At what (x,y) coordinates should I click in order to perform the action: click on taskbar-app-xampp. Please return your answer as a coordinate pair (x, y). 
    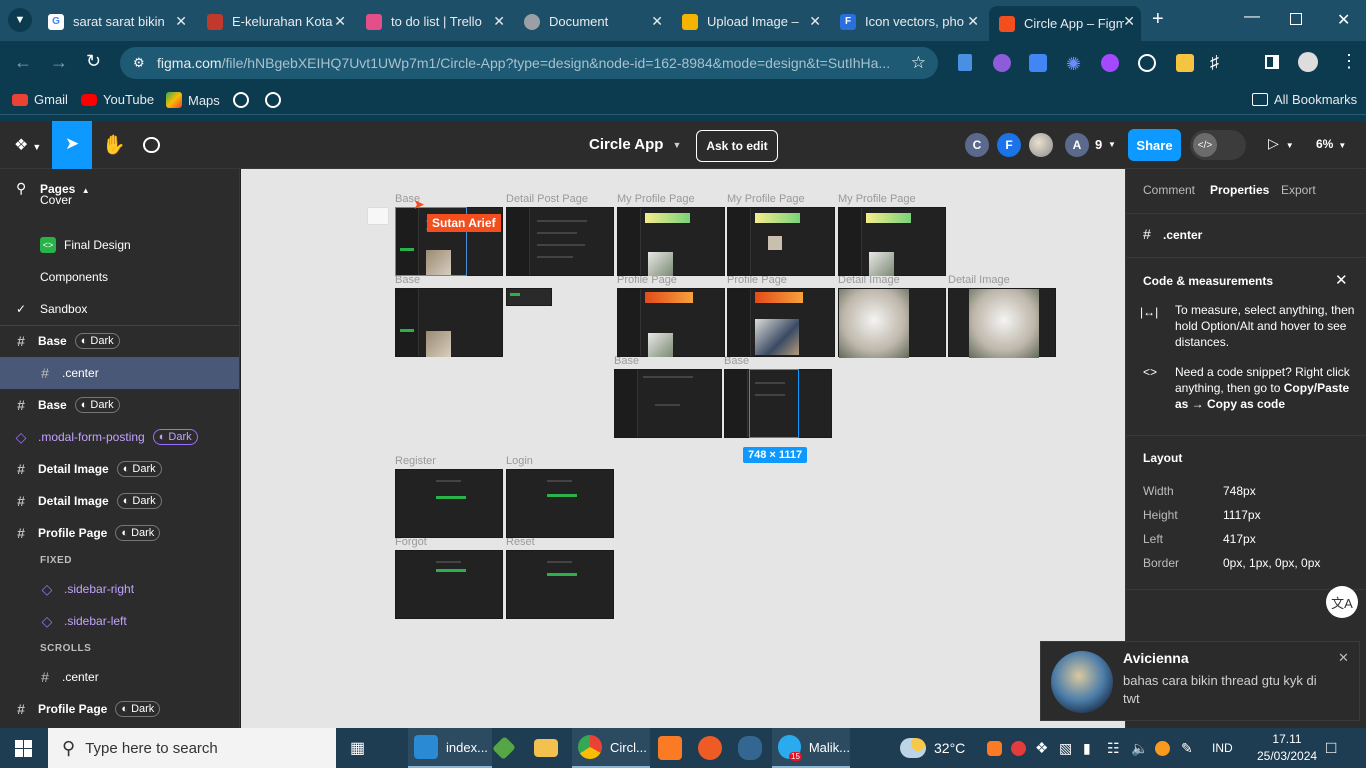
    Looking at the image, I should click on (671, 748).